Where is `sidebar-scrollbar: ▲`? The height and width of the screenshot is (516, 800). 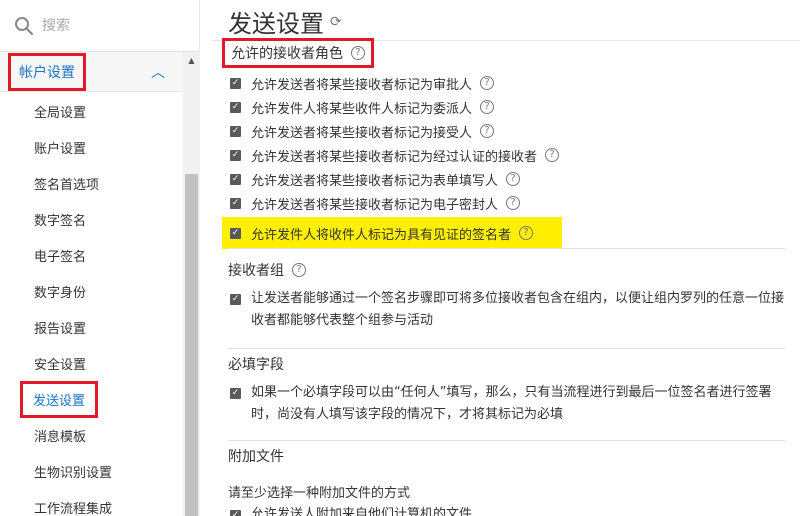
sidebar-scrollbar: ▲ is located at coordinates (191, 284).